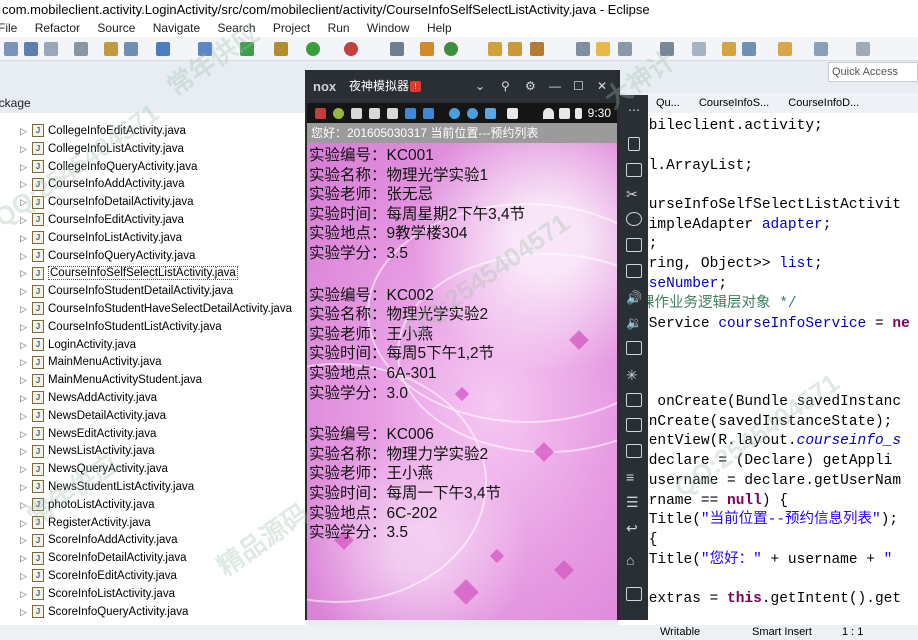 Image resolution: width=918 pixels, height=640 pixels. Describe the element at coordinates (131, 49) in the screenshot. I see `export-icon` at that location.